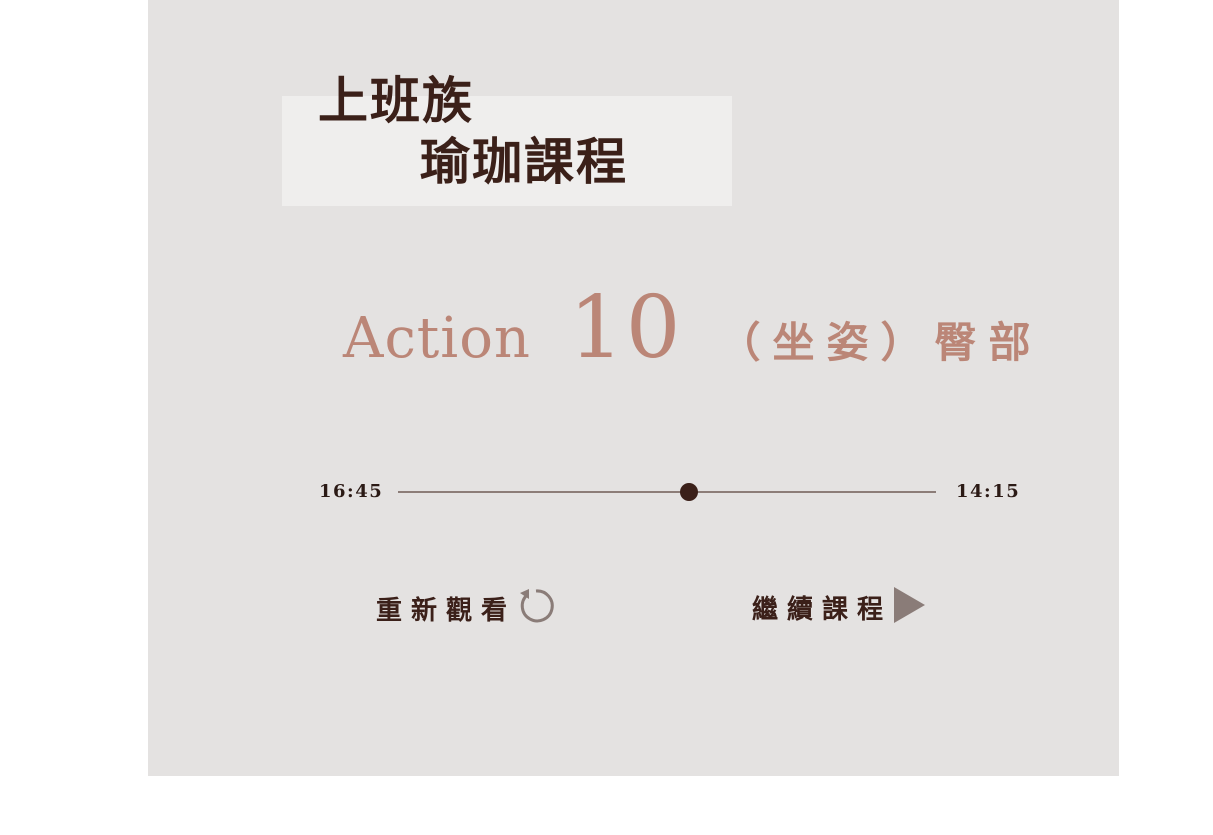 The width and height of the screenshot is (1213, 835). Describe the element at coordinates (688, 492) in the screenshot. I see `progress-handle` at that location.